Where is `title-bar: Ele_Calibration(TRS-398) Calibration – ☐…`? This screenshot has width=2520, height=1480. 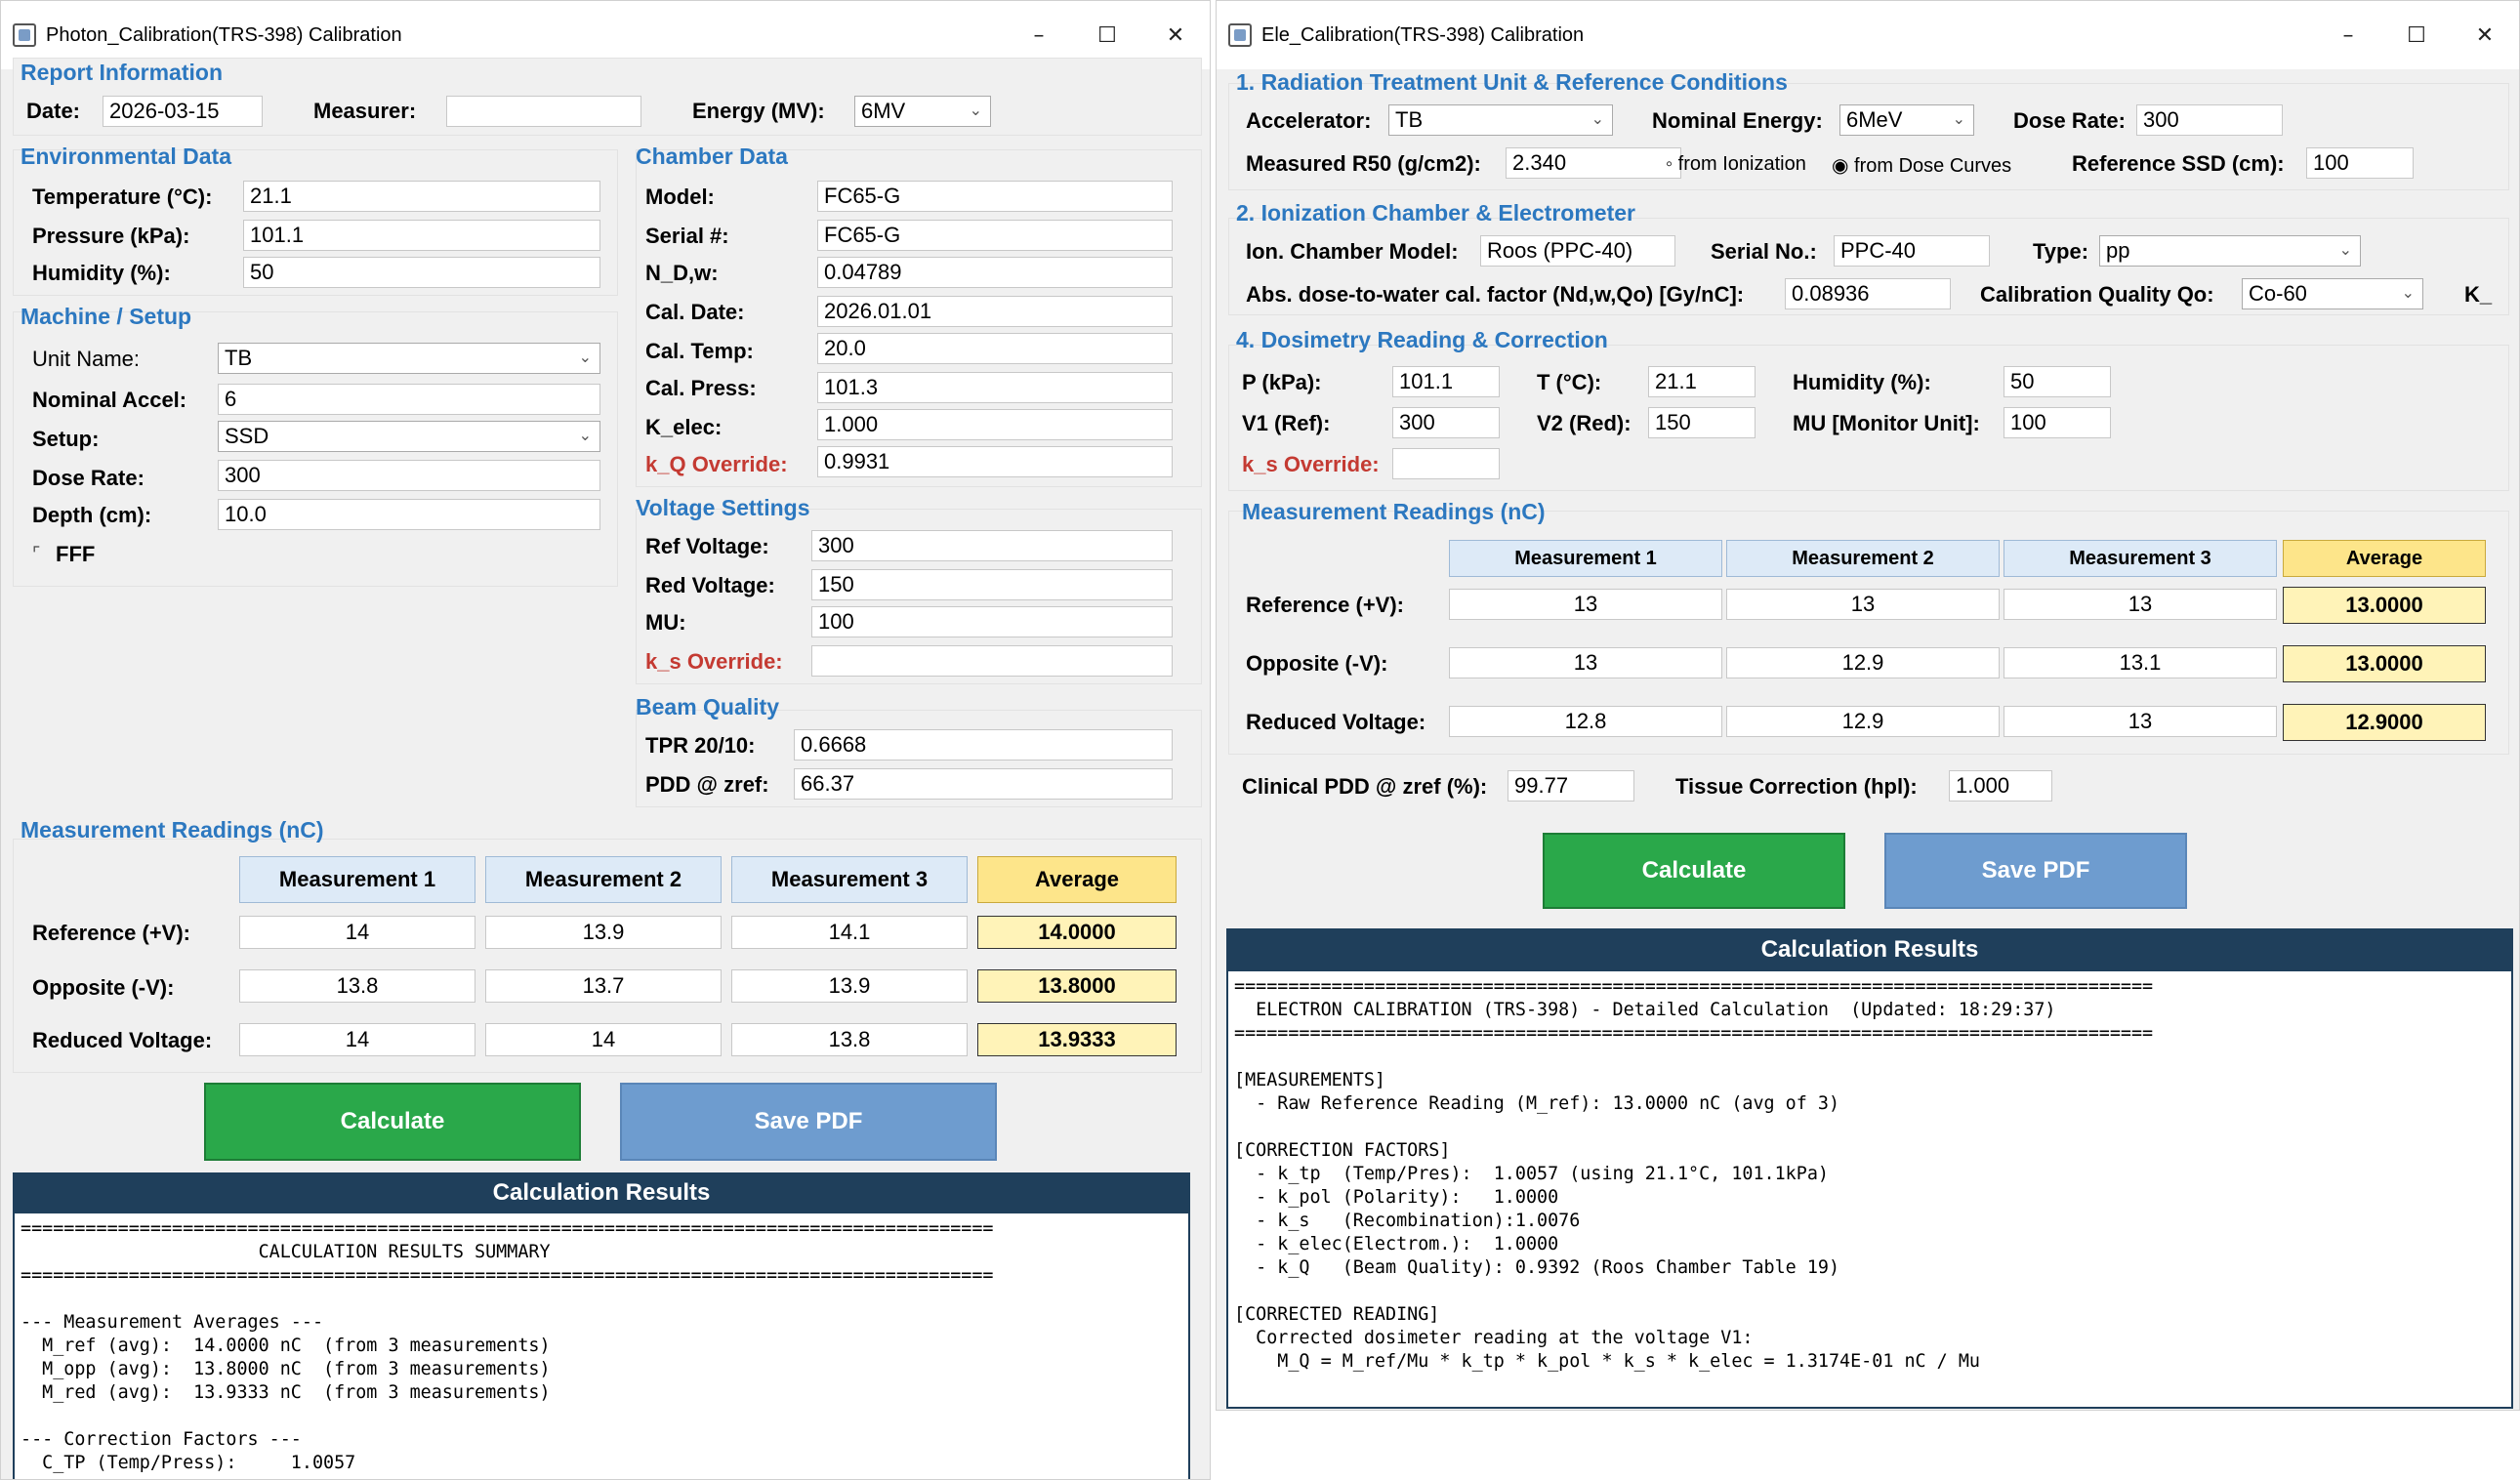 title-bar: Ele_Calibration(TRS-398) Calibration – ☐… is located at coordinates (1868, 35).